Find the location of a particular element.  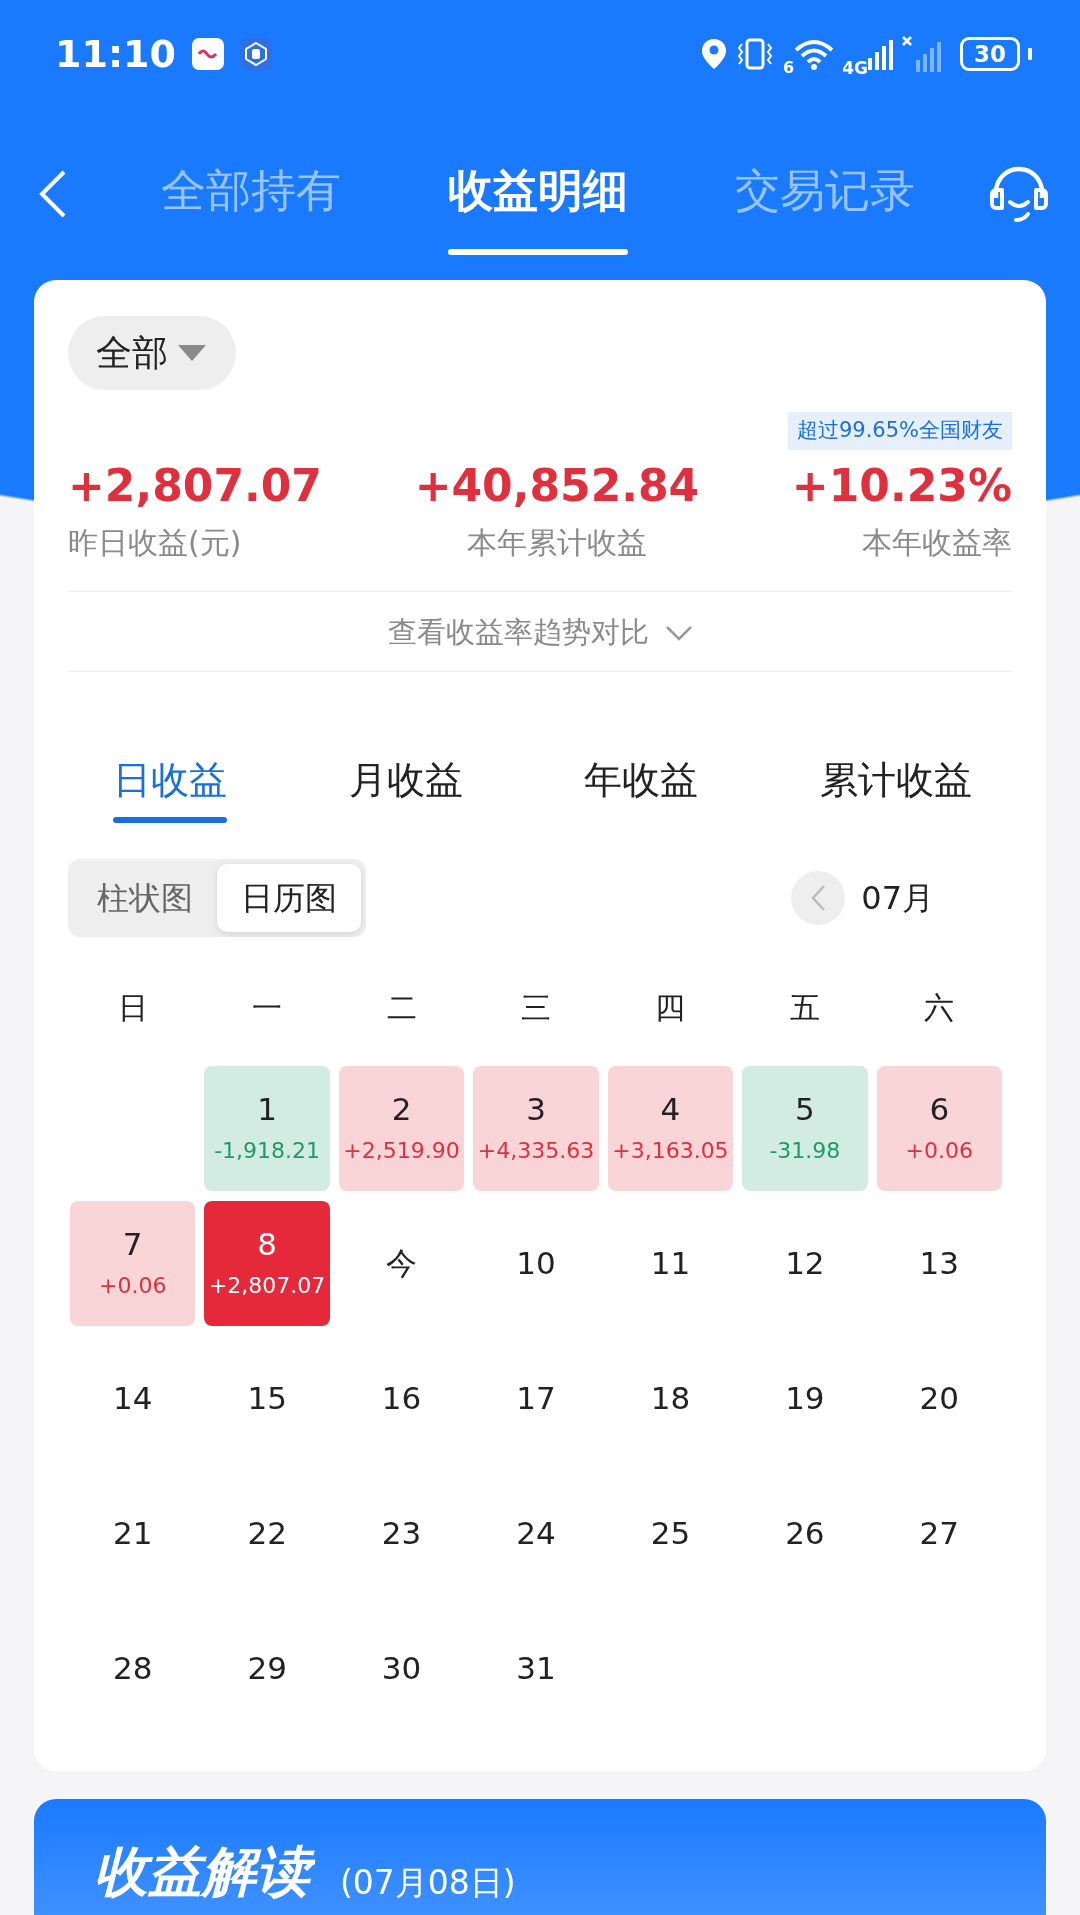

weekday-label: 六 is located at coordinates (939, 1008).